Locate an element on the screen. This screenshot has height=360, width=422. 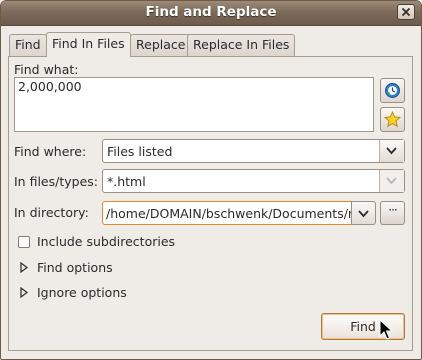
history-button is located at coordinates (392, 90).